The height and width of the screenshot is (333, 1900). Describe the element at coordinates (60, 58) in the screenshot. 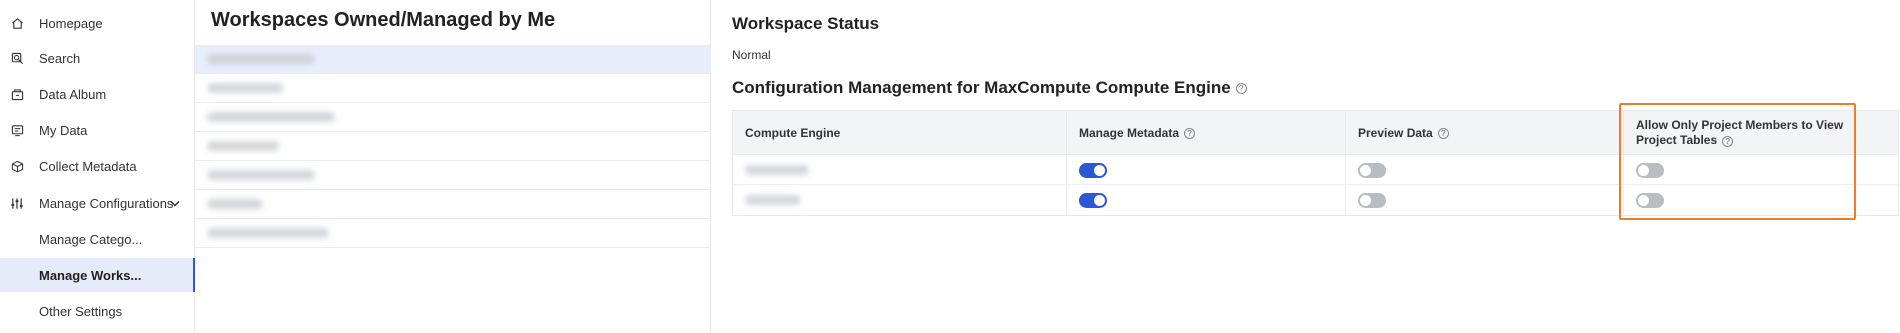

I see `sidebar-item-label: Search` at that location.